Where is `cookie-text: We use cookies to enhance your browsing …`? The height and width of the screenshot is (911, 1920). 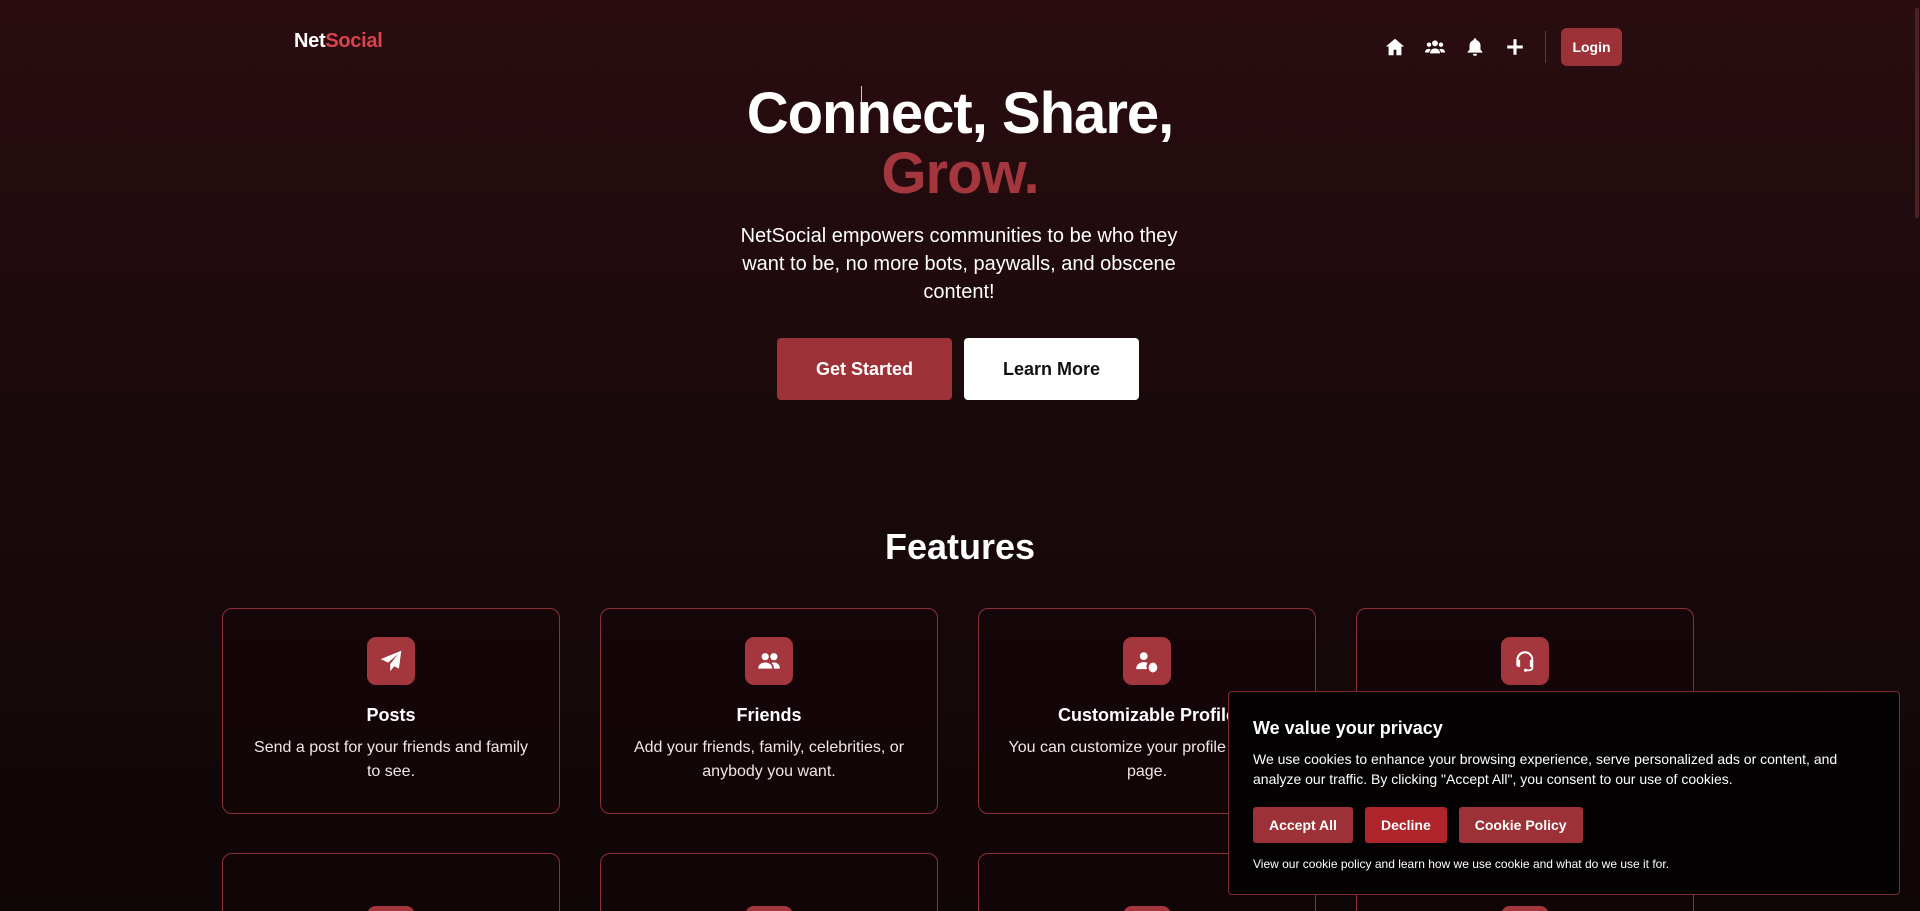 cookie-text: We use cookies to enhance your browsing … is located at coordinates (1545, 769).